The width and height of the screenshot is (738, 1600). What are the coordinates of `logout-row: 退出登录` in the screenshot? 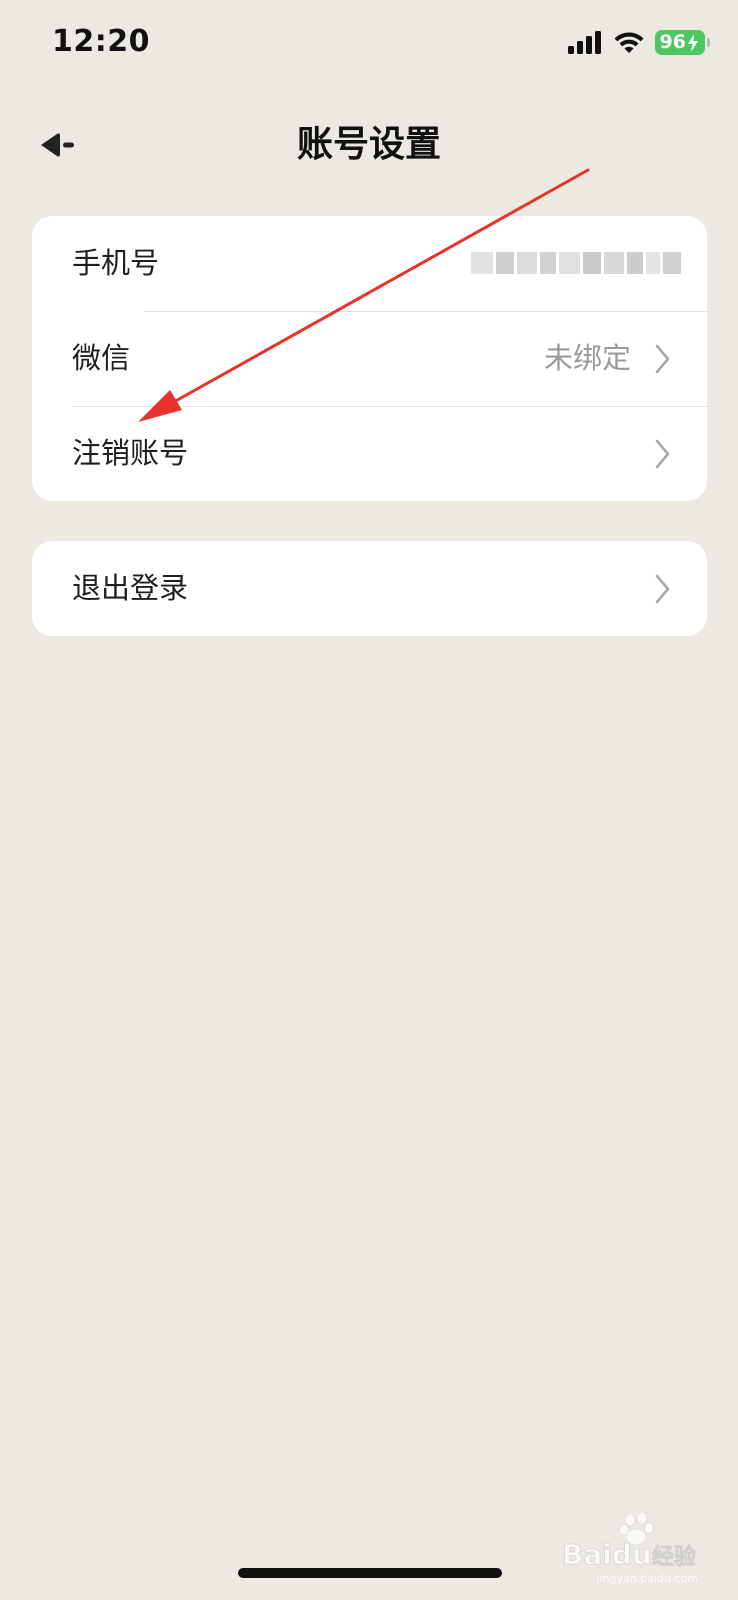 It's located at (369, 588).